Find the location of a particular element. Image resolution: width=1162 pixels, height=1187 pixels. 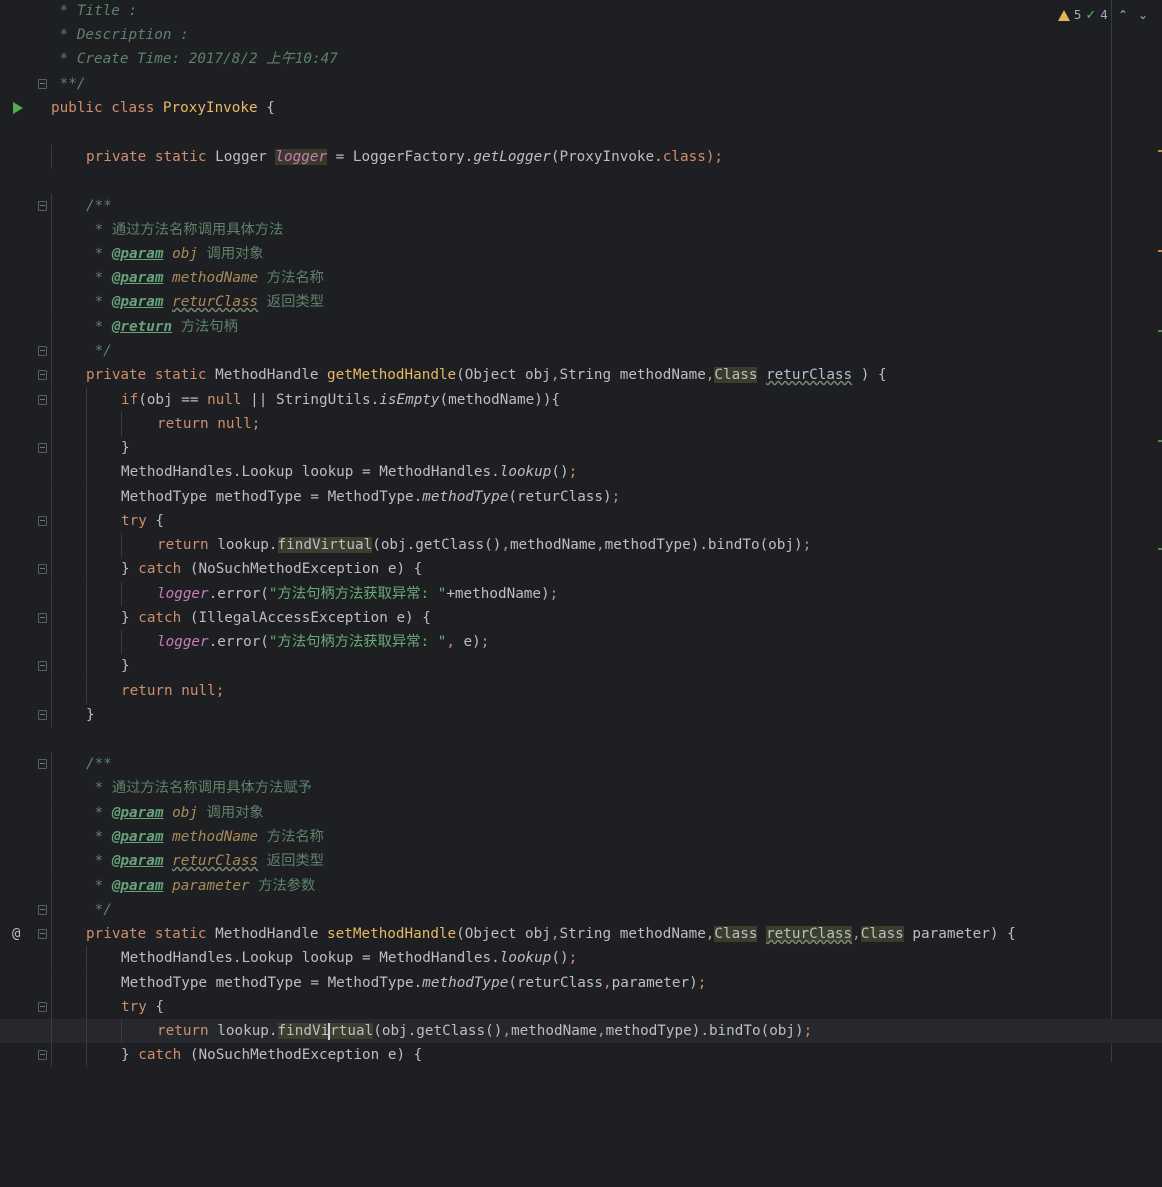

code-line: return null; is located at coordinates (581, 691).